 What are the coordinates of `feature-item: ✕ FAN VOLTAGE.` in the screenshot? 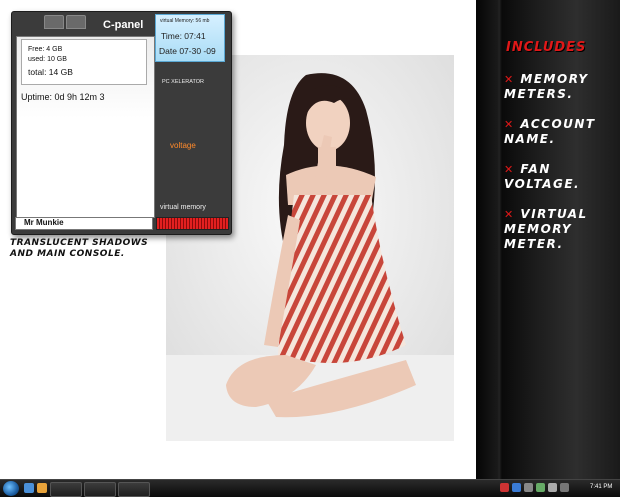 It's located at (560, 177).